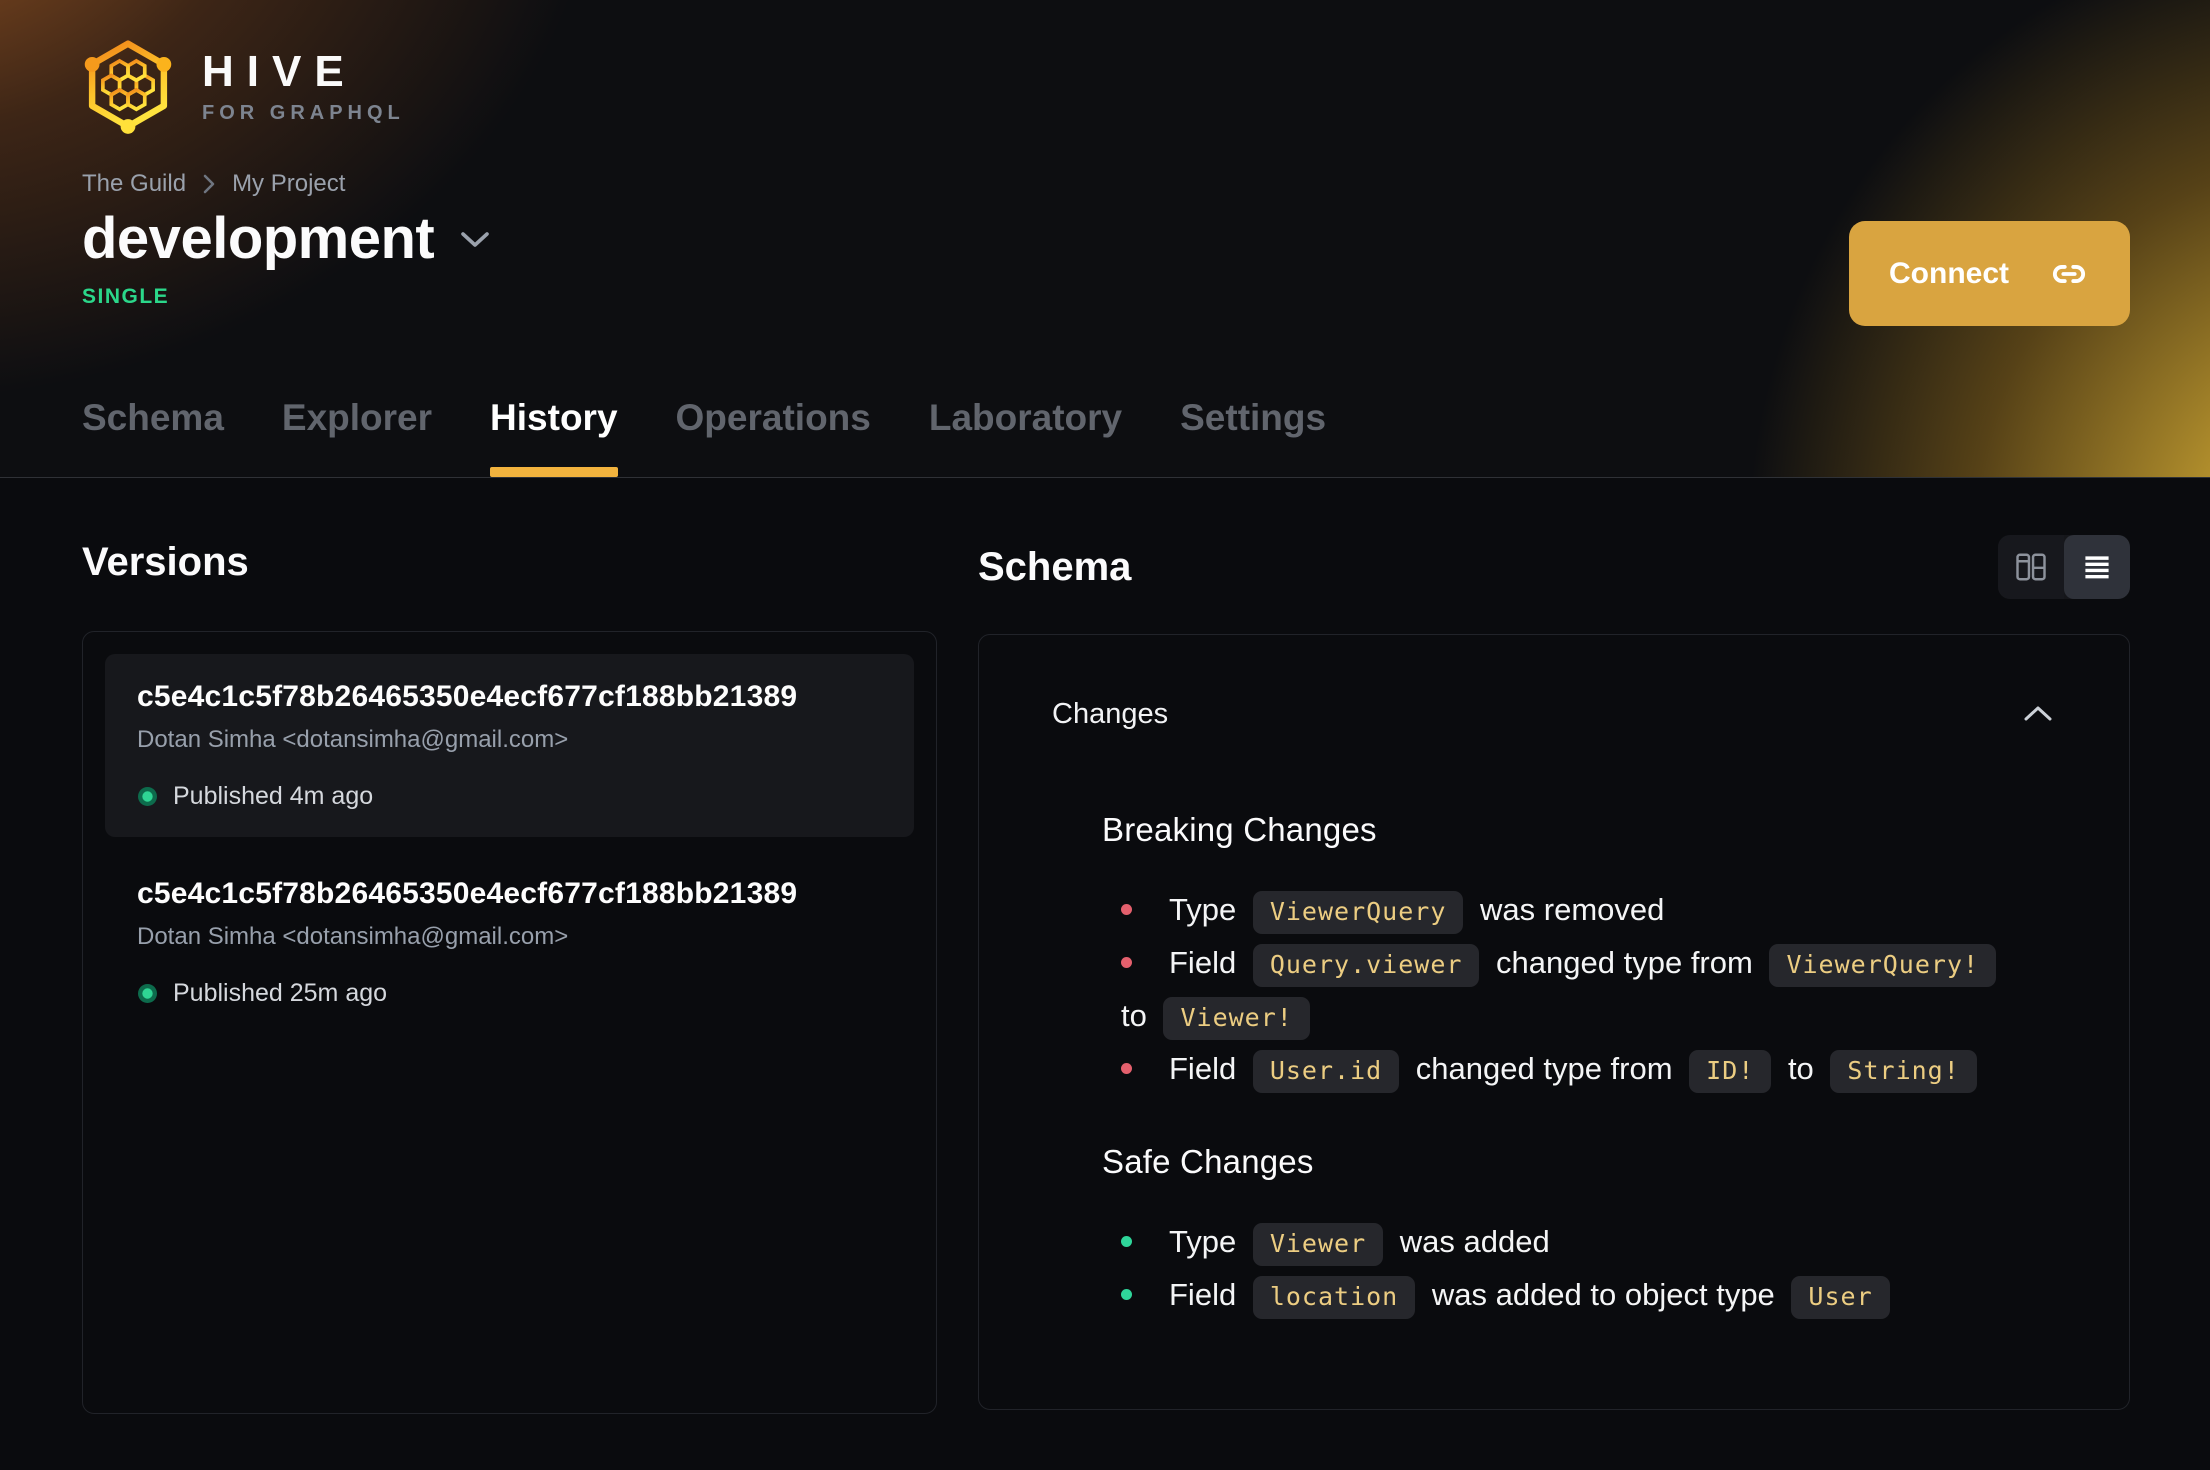 The width and height of the screenshot is (2210, 1470). What do you see at coordinates (509, 796) in the screenshot?
I see `version-status: Published 4m ago` at bounding box center [509, 796].